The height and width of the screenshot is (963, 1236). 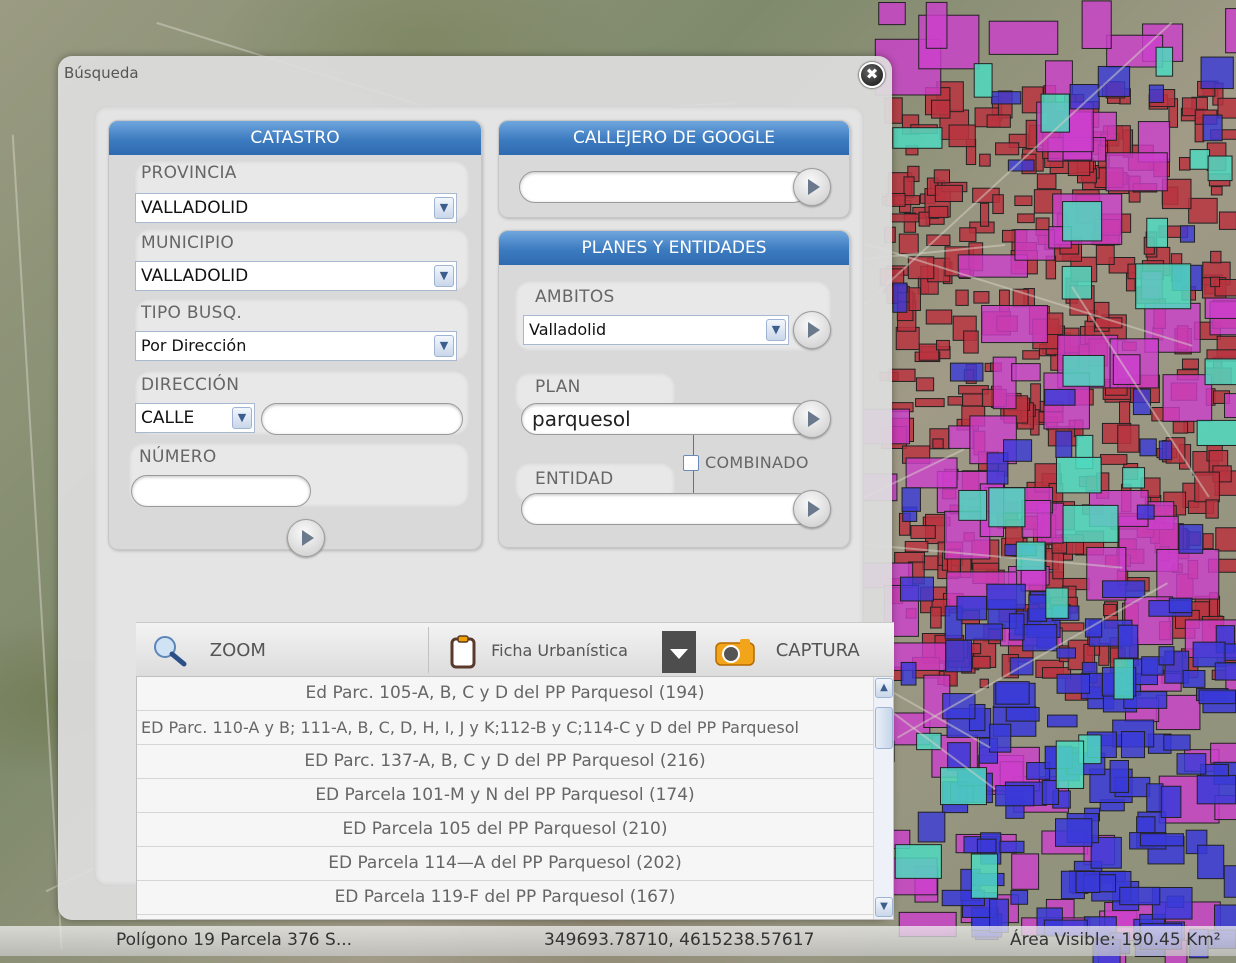 What do you see at coordinates (872, 75) in the screenshot?
I see `close-icon: ✖` at bounding box center [872, 75].